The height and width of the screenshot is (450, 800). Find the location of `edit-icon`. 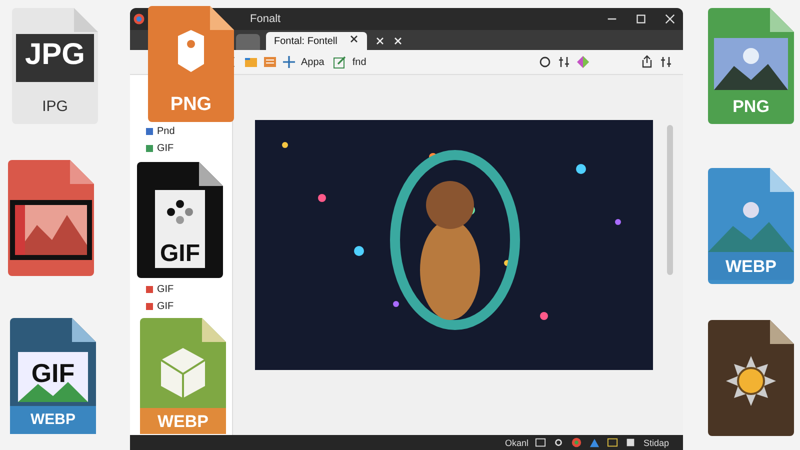

edit-icon is located at coordinates (340, 62).